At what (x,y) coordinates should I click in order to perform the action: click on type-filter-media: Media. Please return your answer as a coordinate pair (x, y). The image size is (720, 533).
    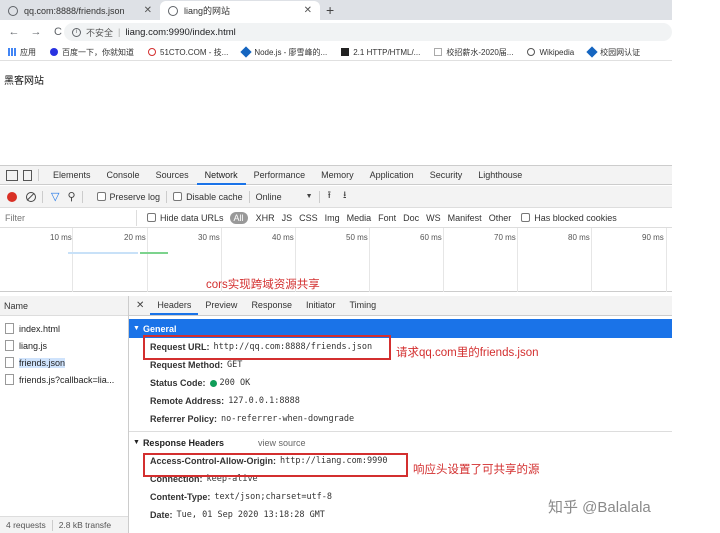
    Looking at the image, I should click on (359, 218).